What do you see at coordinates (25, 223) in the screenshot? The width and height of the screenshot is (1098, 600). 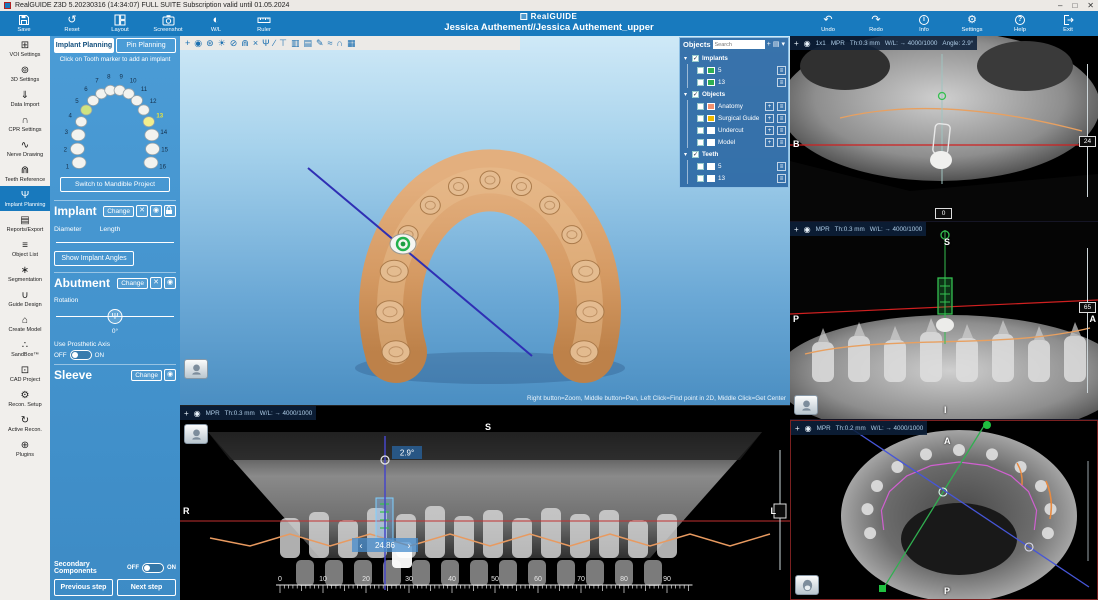 I see `sidebar-item-reports-export: ▤ Reports/Export` at bounding box center [25, 223].